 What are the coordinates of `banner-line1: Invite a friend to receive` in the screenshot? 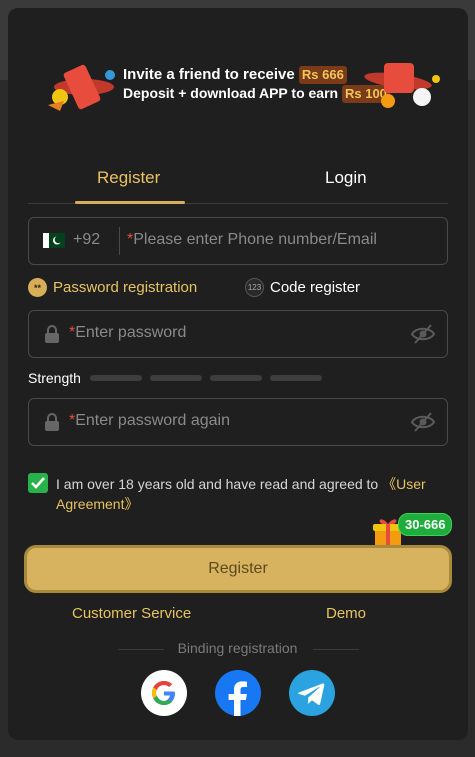 It's located at (209, 74).